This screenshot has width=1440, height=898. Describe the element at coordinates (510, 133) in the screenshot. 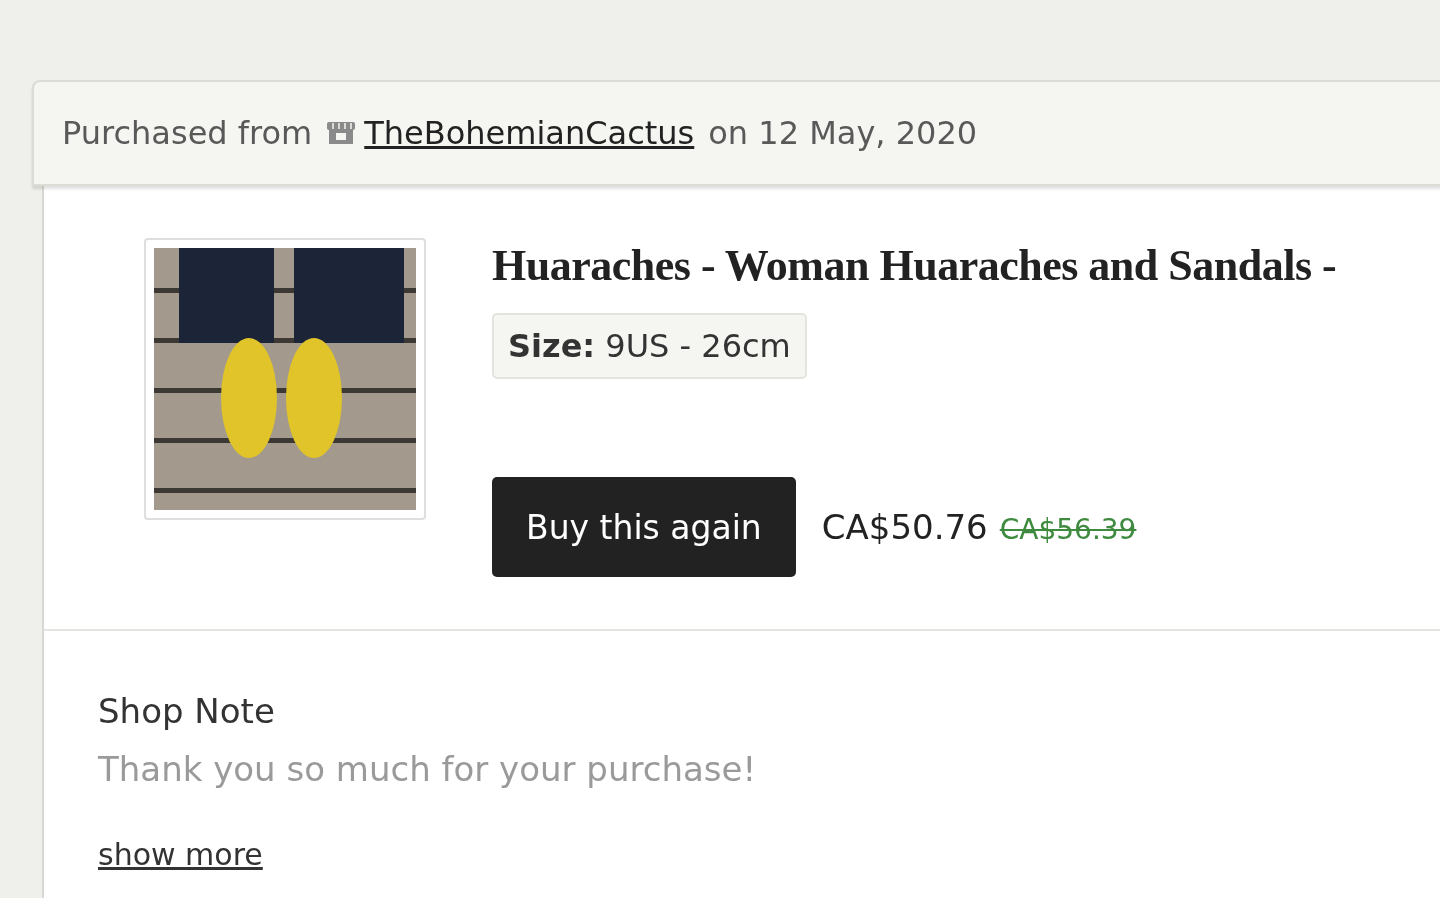

I see `shop-link: TheBohemianCactus` at that location.